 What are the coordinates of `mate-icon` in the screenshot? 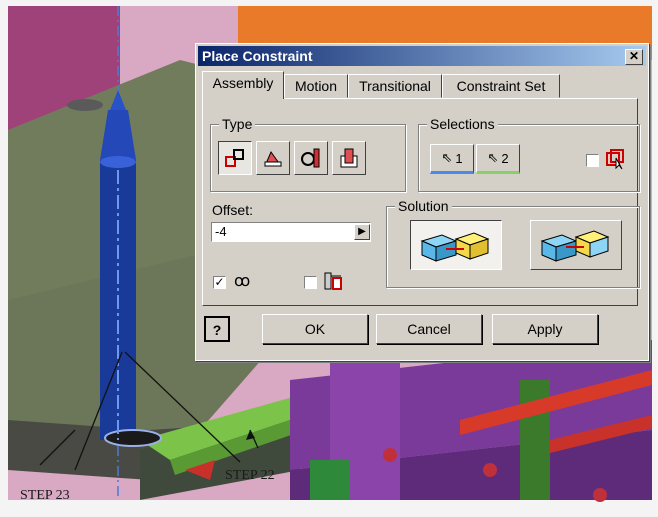 It's located at (234, 158).